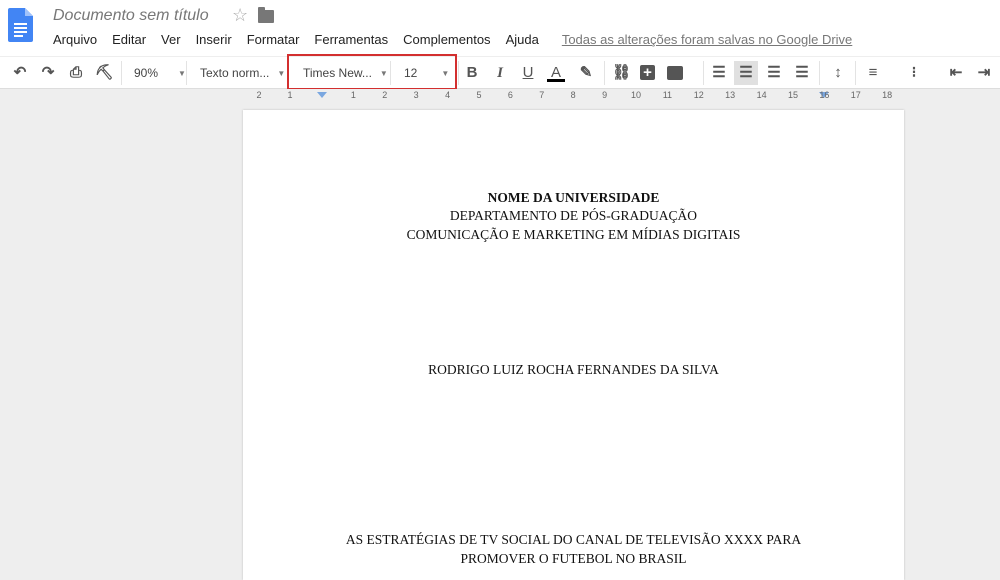 The width and height of the screenshot is (1000, 580). Describe the element at coordinates (838, 73) in the screenshot. I see `line-spacing-icon: ↕` at that location.